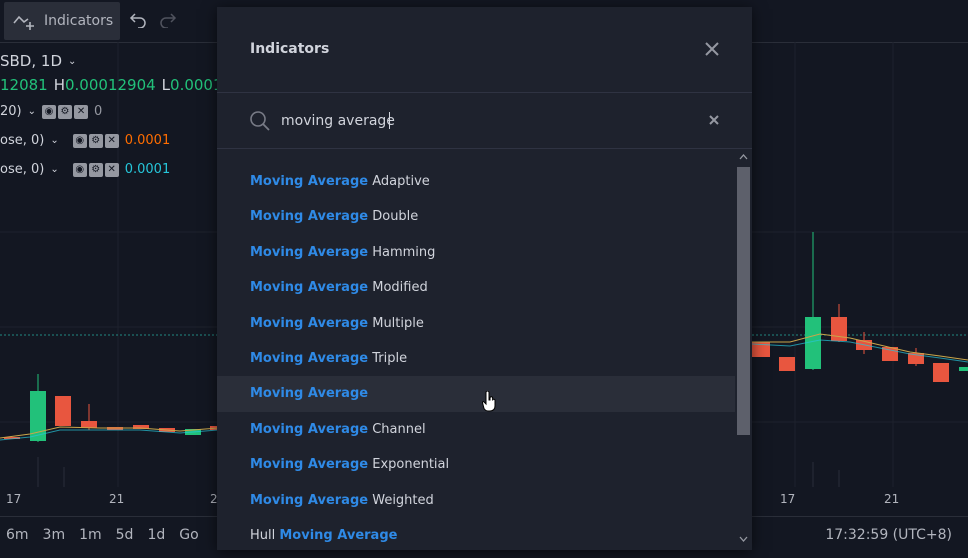 Image resolution: width=968 pixels, height=558 pixels. Describe the element at coordinates (476, 394) in the screenshot. I see `indicator-list-item: Moving Average` at that location.